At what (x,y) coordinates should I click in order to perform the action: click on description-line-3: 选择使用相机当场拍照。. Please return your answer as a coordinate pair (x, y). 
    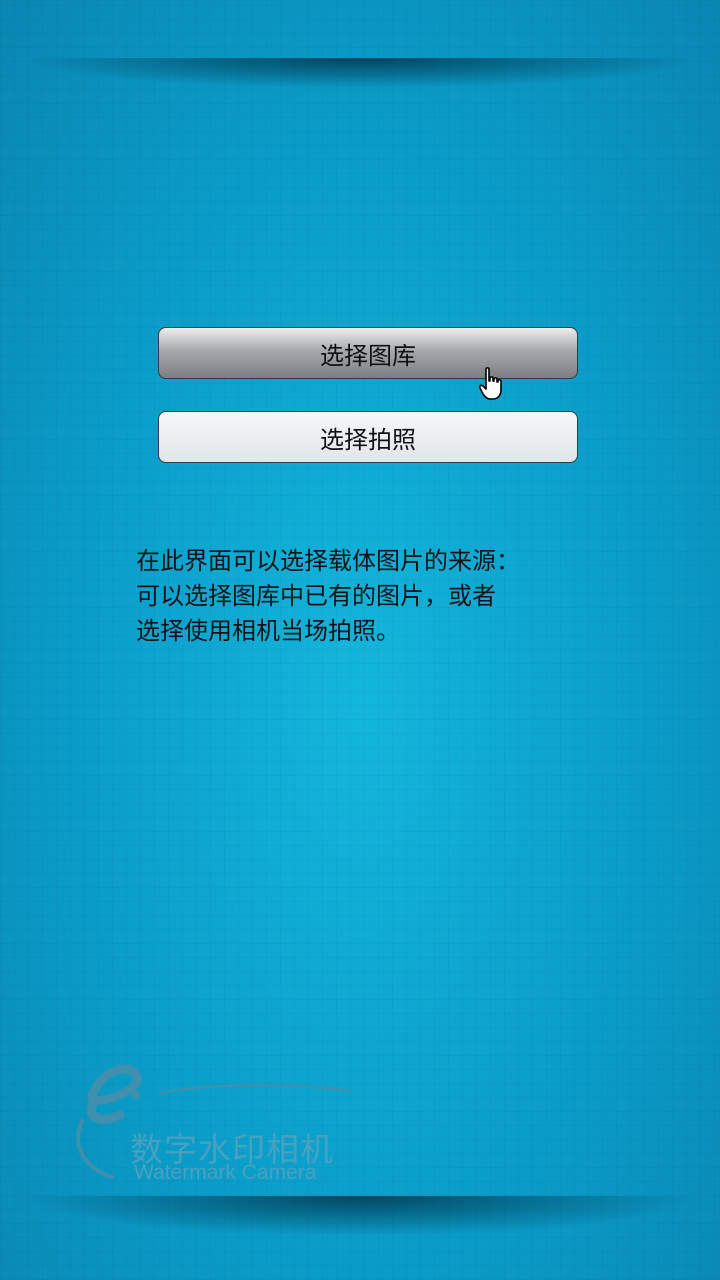
    Looking at the image, I should click on (268, 631).